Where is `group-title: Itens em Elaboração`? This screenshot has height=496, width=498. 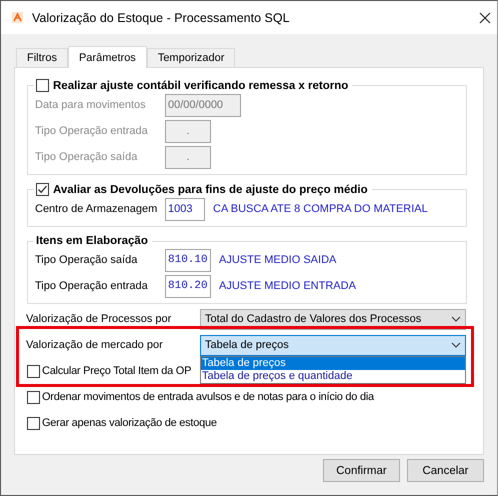 group-title: Itens em Elaboração is located at coordinates (92, 241).